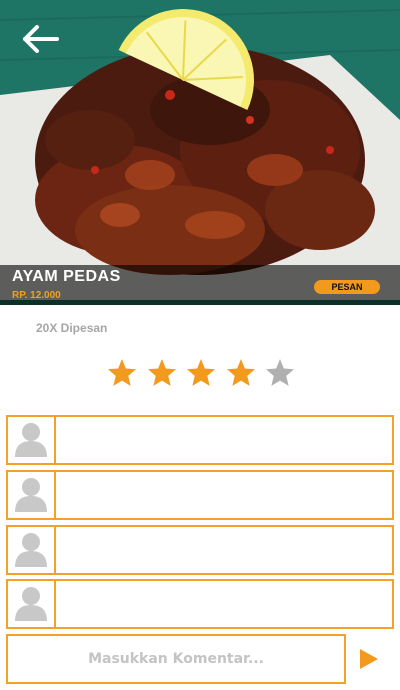 The width and height of the screenshot is (400, 690). I want to click on dish-price: RP. 12.000, so click(36, 295).